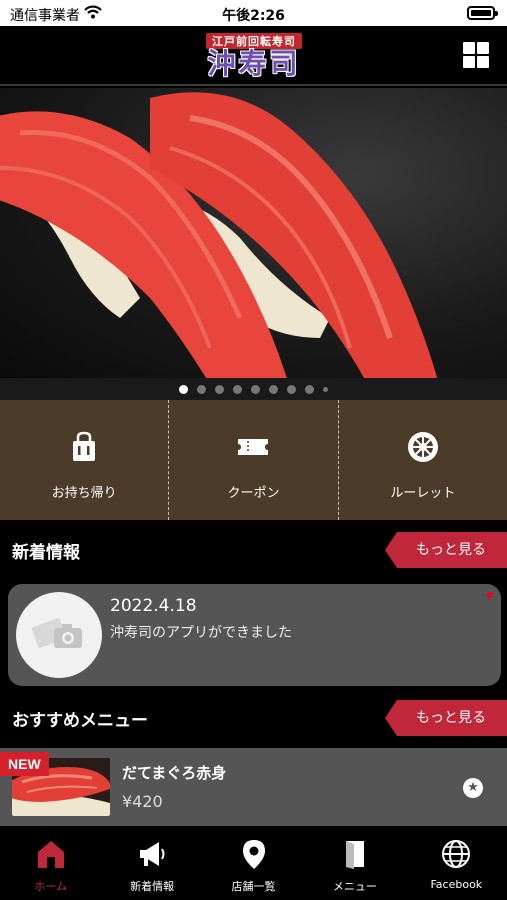 This screenshot has width=507, height=900. What do you see at coordinates (446, 550) in the screenshot?
I see `news-more-button: もっと見る` at bounding box center [446, 550].